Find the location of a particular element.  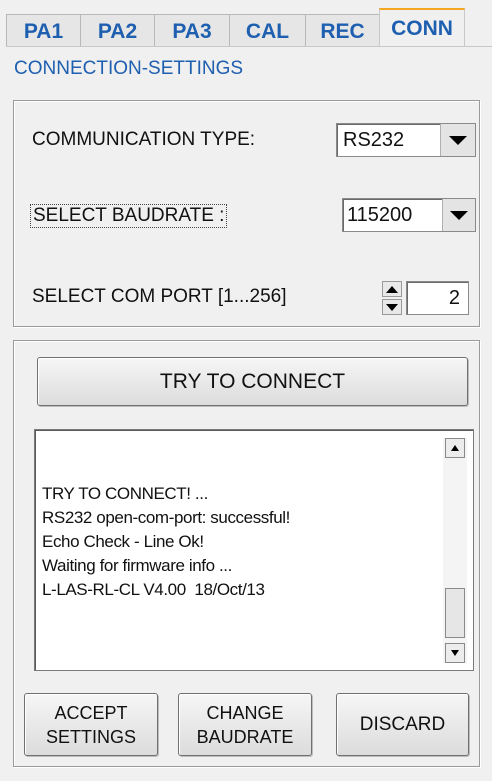

spin-up-icon is located at coordinates (392, 289).